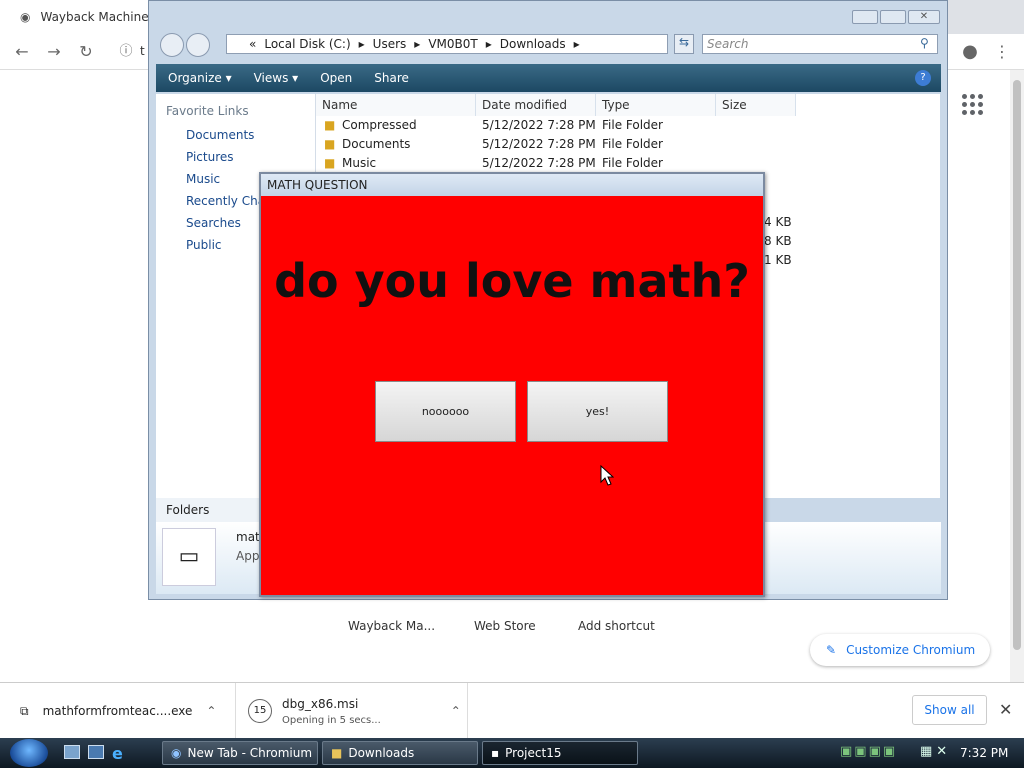  What do you see at coordinates (560, 753) in the screenshot?
I see `task-project15: ▪ Project15` at bounding box center [560, 753].